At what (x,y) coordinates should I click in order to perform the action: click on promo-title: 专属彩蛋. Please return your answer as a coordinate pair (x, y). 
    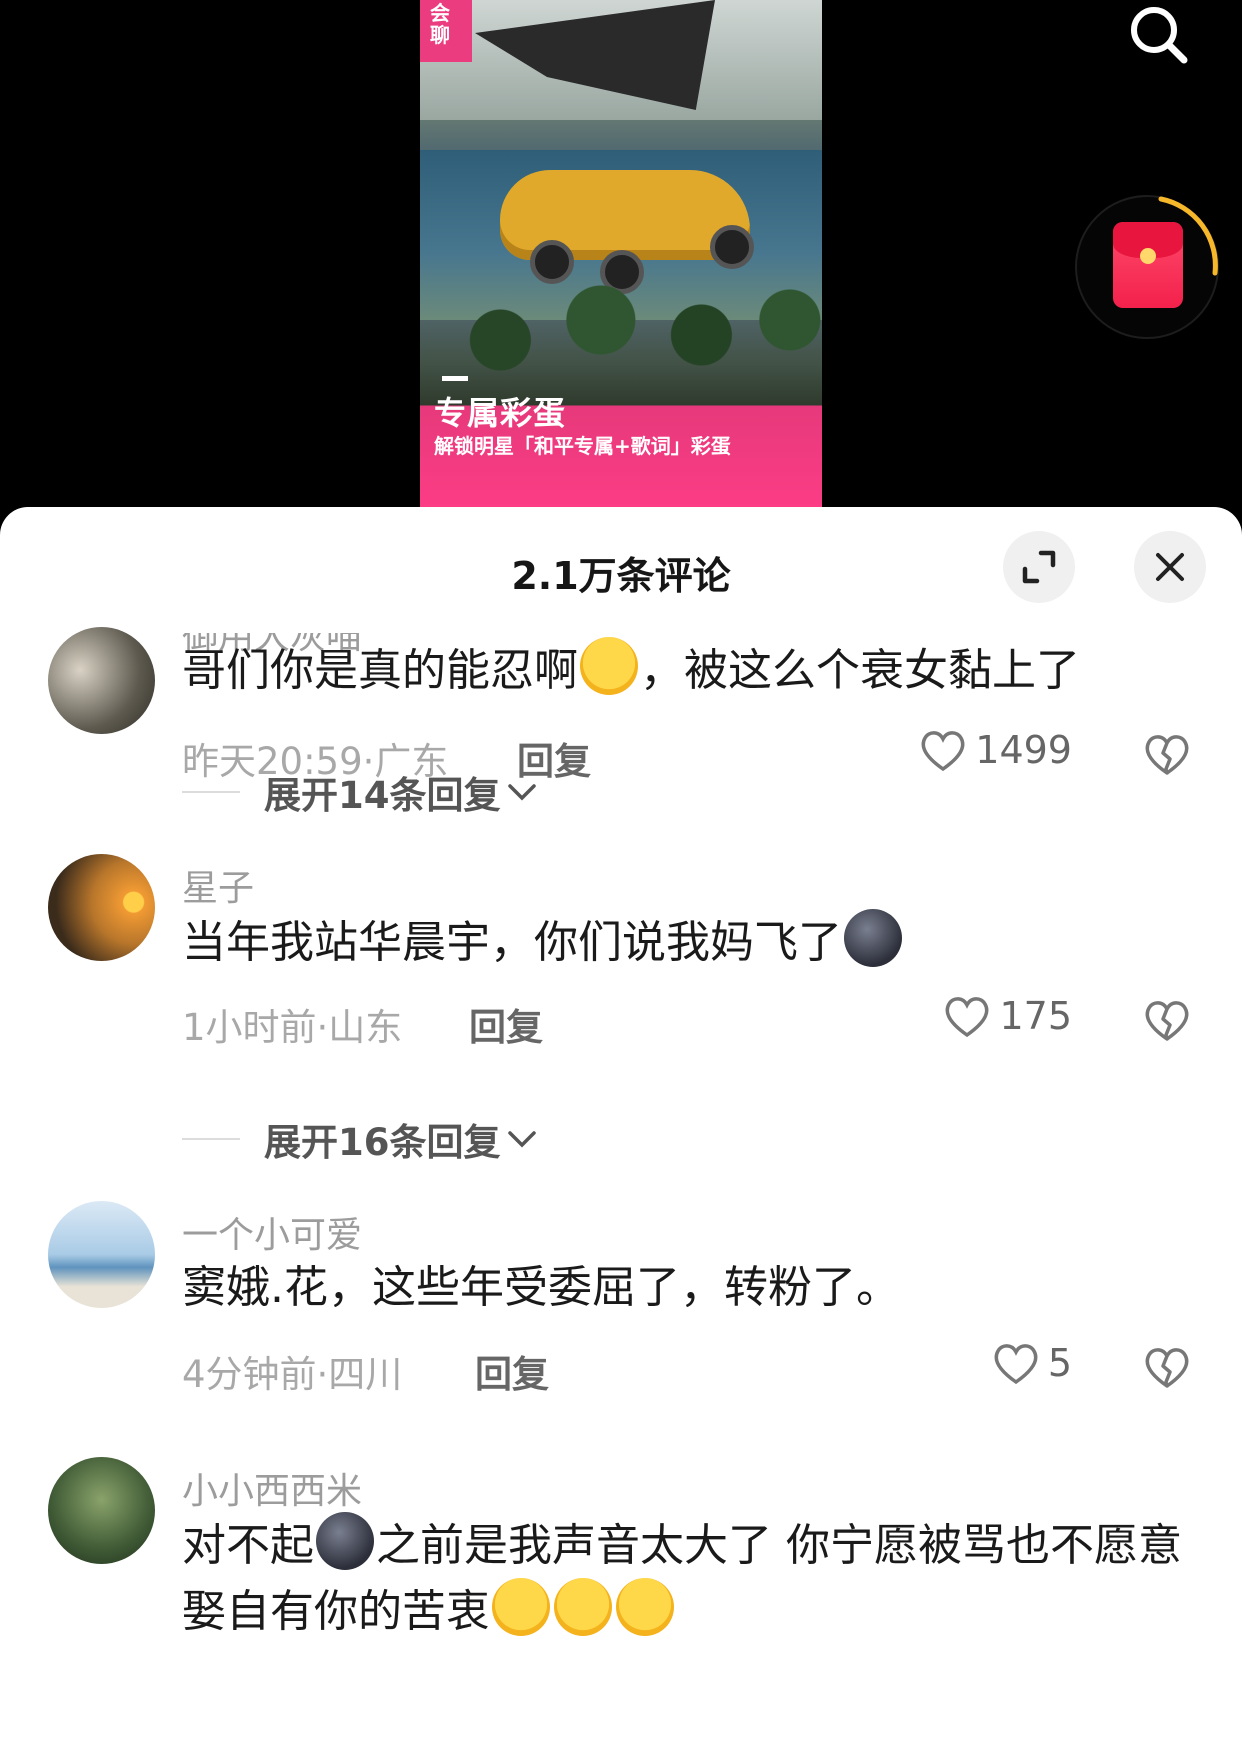
    Looking at the image, I should click on (500, 413).